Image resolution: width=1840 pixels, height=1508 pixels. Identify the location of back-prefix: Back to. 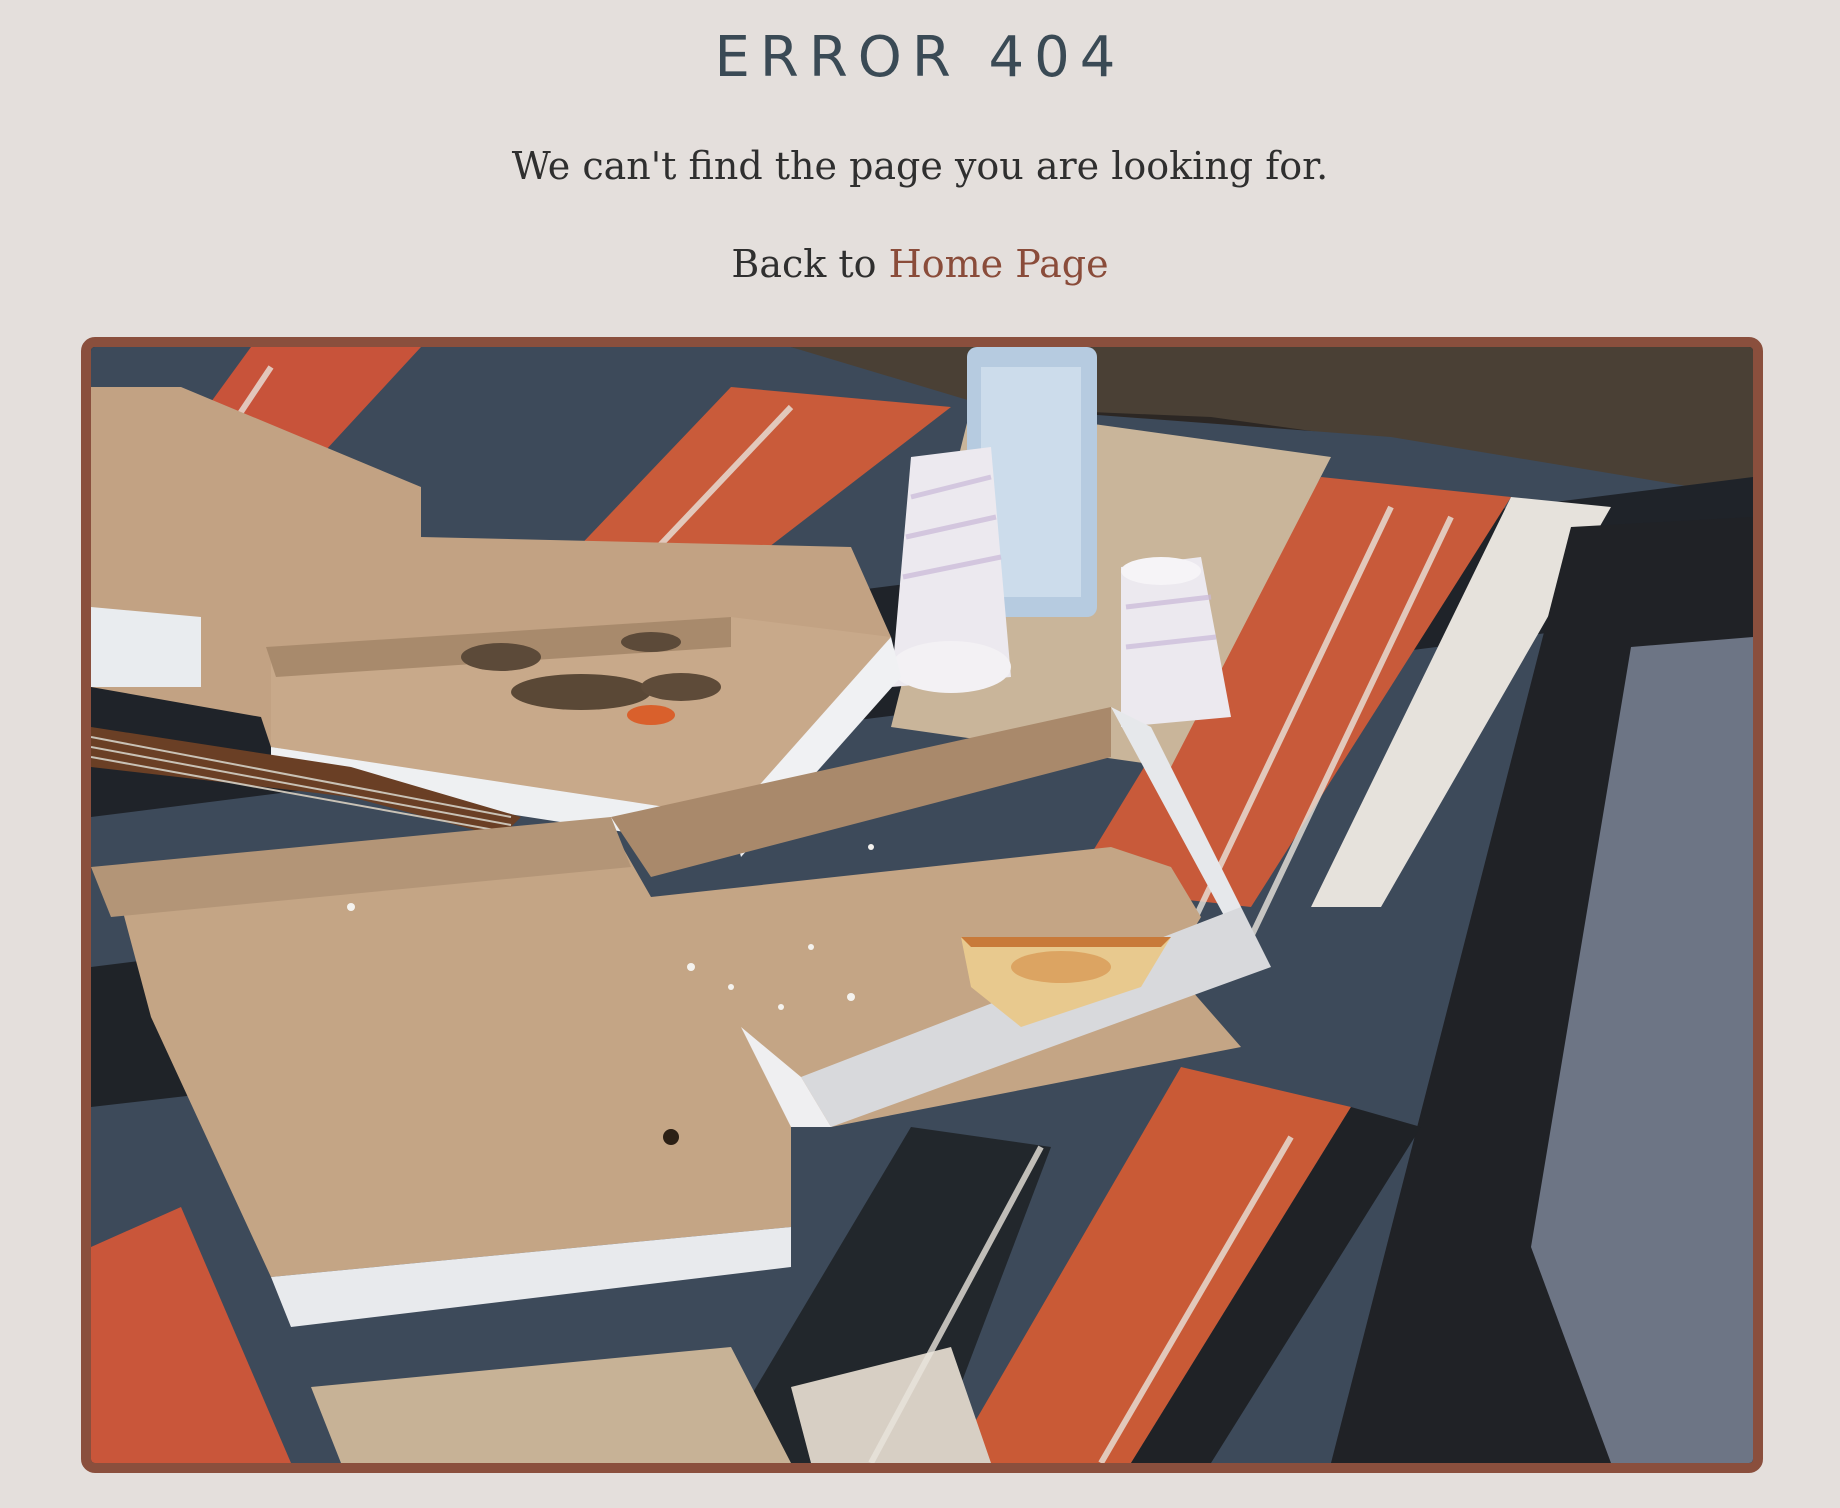
(810, 264).